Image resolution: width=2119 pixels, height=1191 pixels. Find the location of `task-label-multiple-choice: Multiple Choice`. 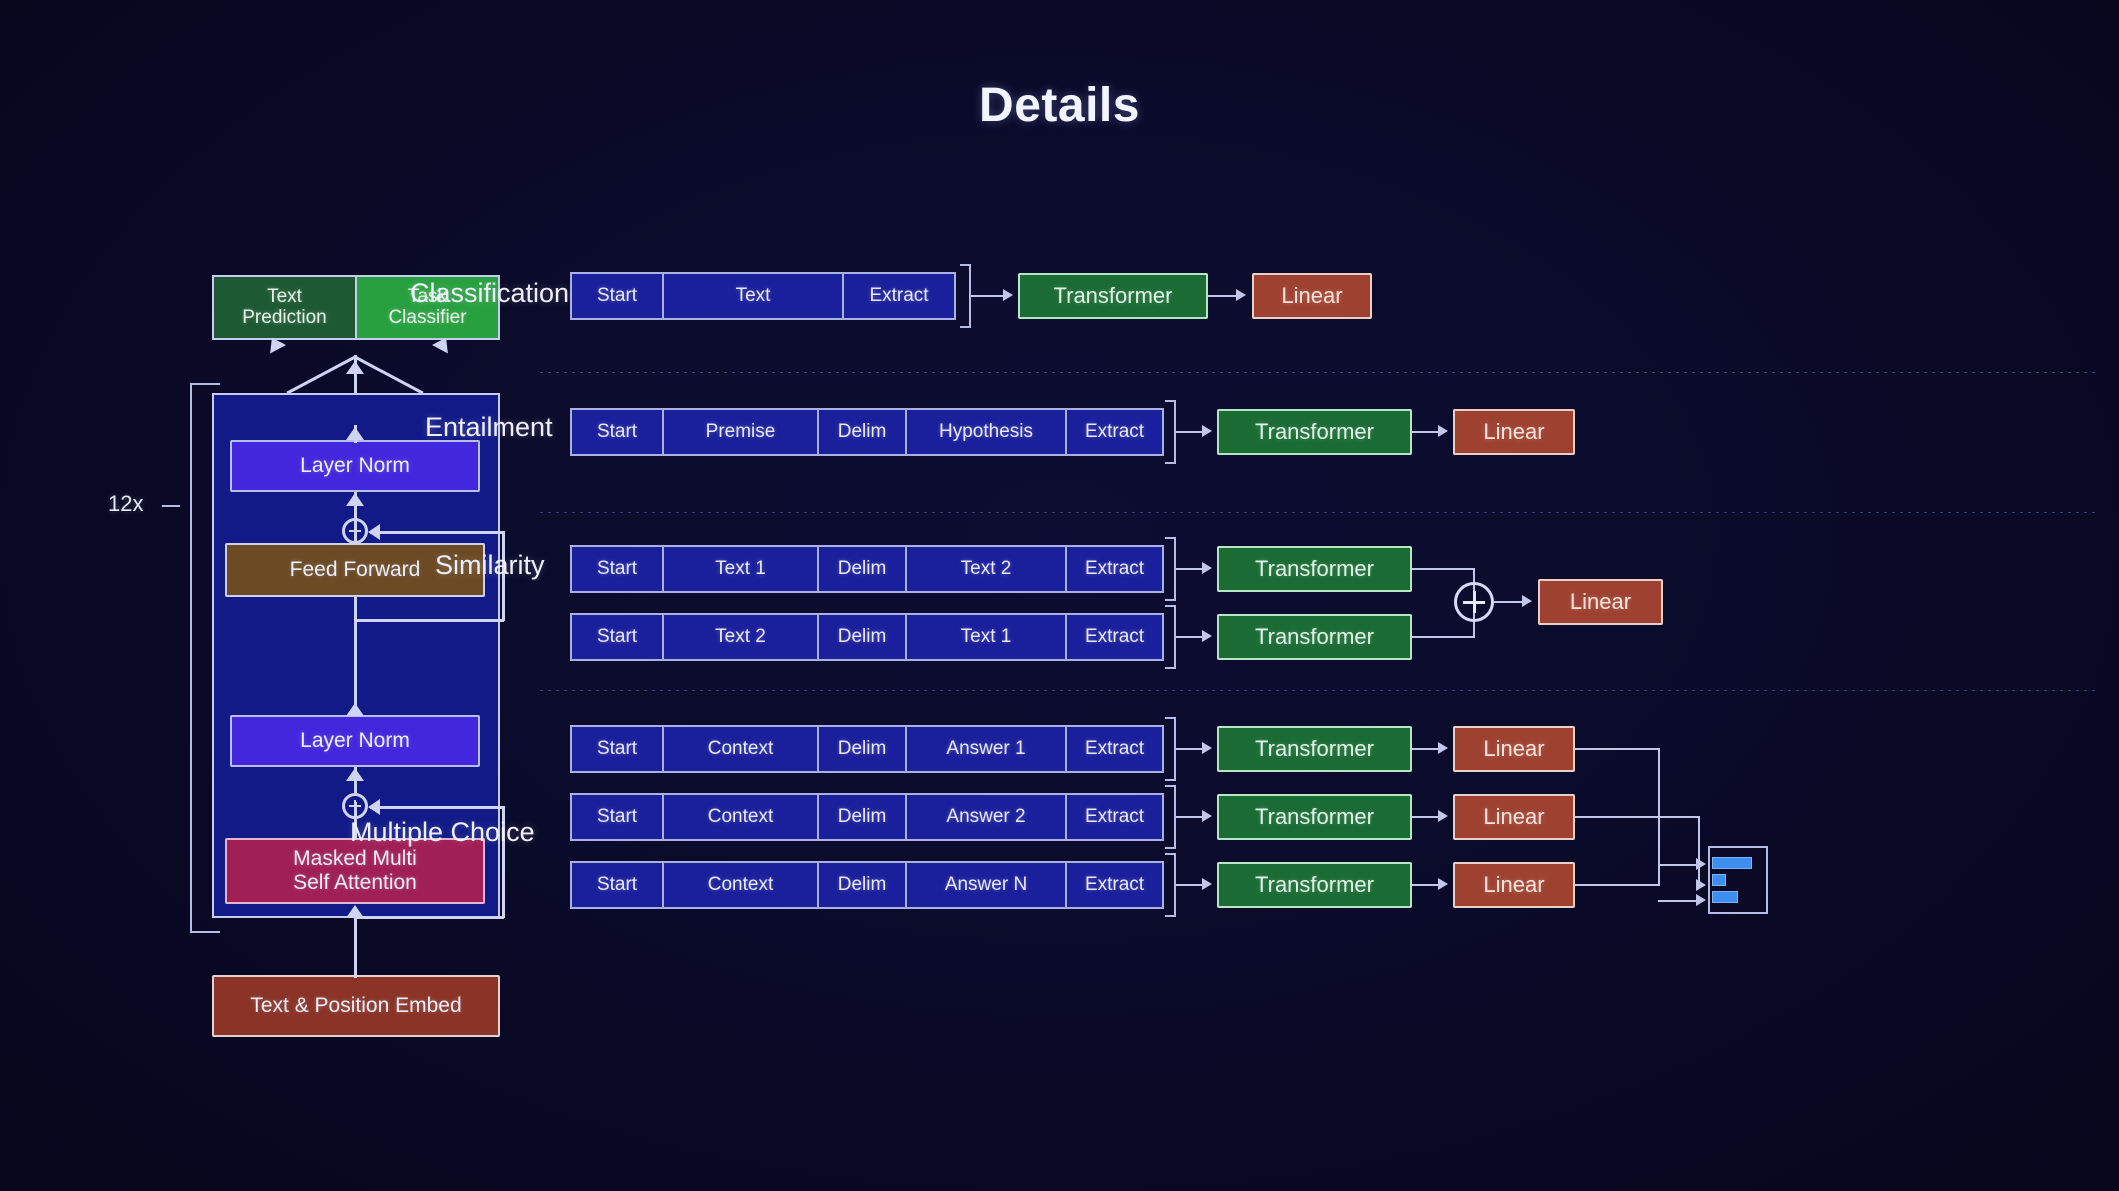

task-label-multiple-choice: Multiple Choice is located at coordinates (442, 832).